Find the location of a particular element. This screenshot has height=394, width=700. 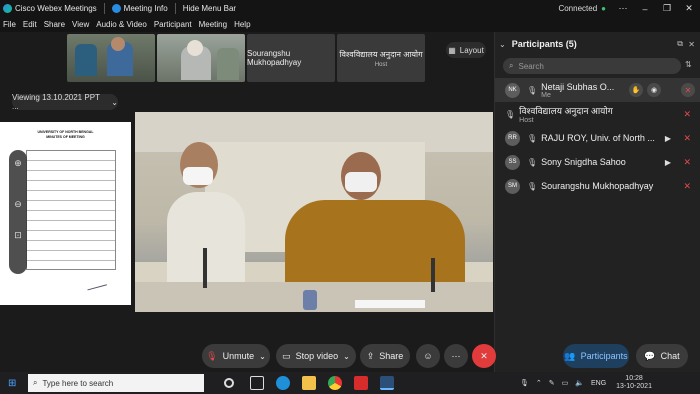

video-thumbnail-4: विश्वविद्यालय अनुदान आयोग Host is located at coordinates (381, 58).